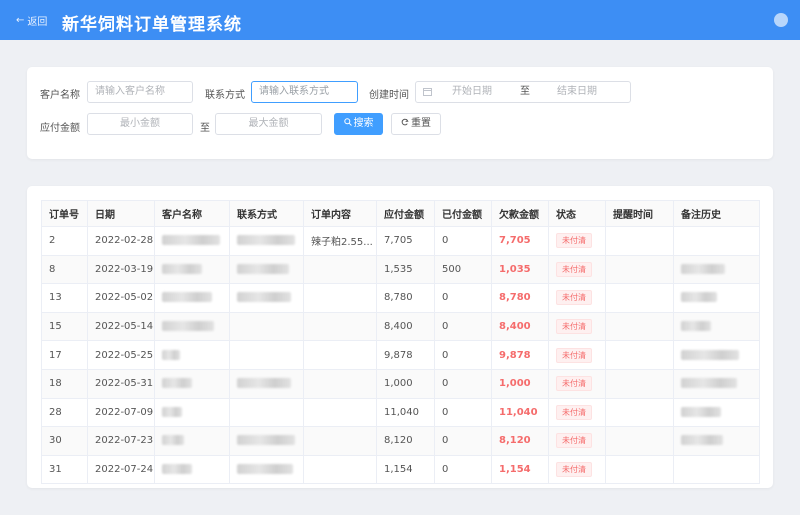 The width and height of the screenshot is (800, 515). I want to click on arrow-left-icon: ←, so click(20, 20).